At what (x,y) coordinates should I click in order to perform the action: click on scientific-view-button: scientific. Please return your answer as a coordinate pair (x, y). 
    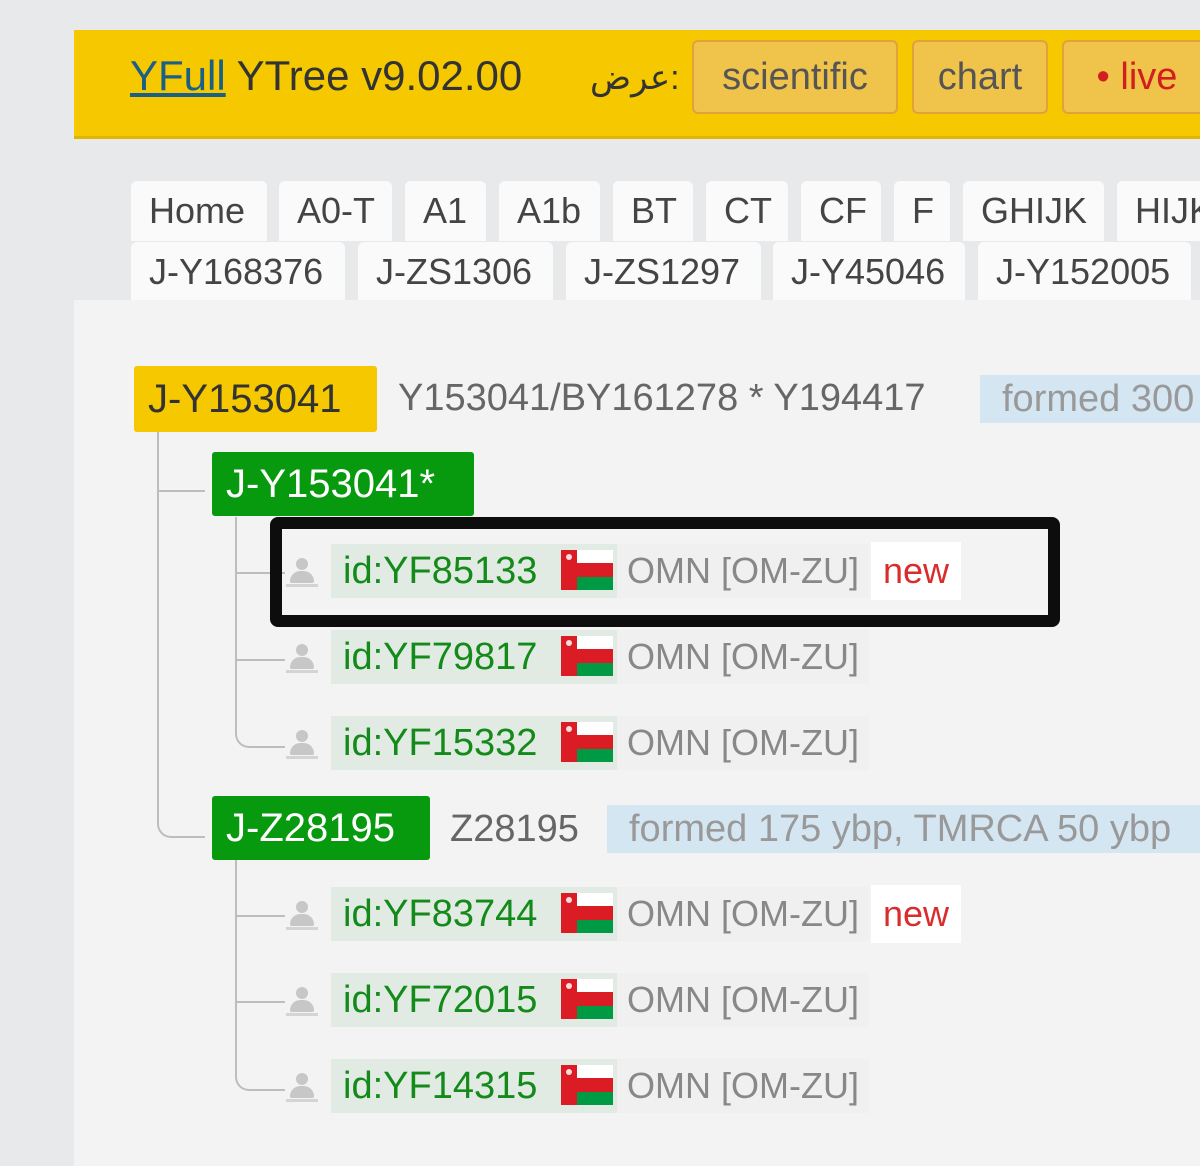
    Looking at the image, I should click on (795, 77).